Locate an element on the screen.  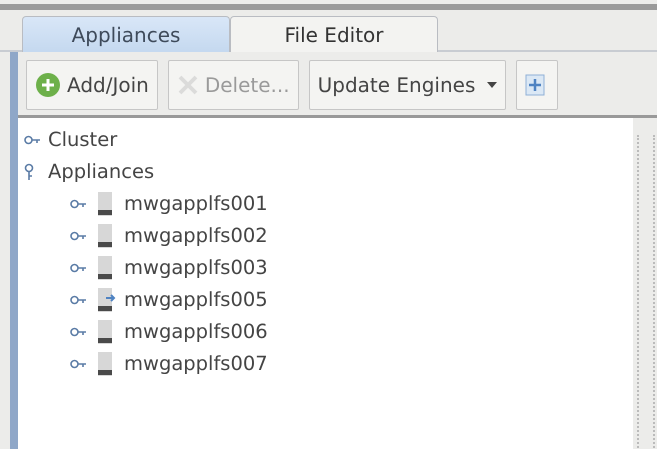
scrollbar is located at coordinates (646, 292).